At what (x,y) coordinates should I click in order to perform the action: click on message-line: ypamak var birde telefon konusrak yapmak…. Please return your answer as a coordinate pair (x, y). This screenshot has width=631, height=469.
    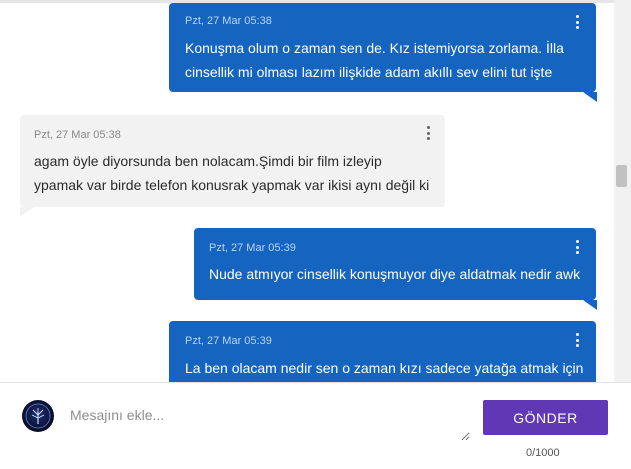
    Looking at the image, I should click on (232, 185).